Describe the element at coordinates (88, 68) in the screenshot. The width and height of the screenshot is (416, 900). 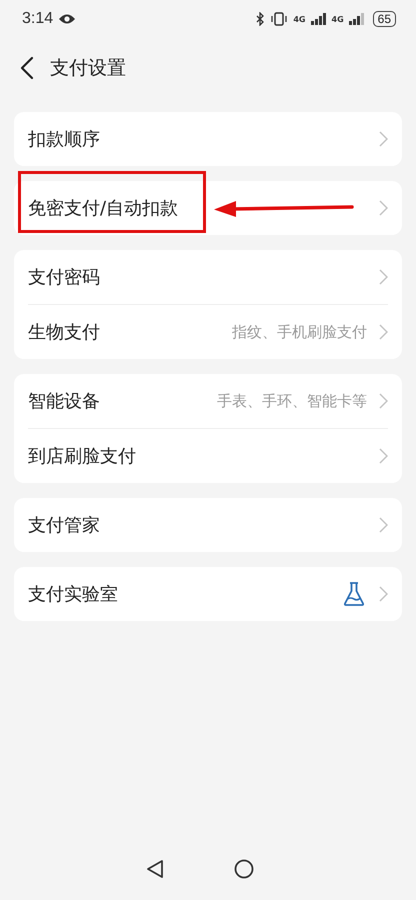
I see `page-title: 支付设置` at that location.